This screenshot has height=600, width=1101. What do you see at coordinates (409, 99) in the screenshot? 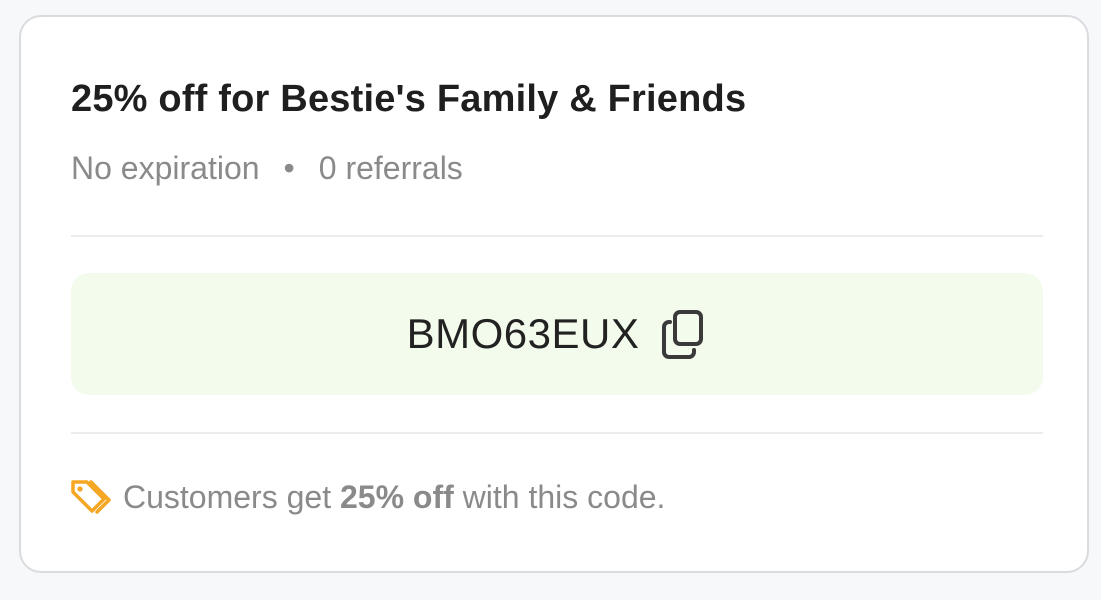
I see `discount-title: 25% off for Bestie's Family & Friends` at bounding box center [409, 99].